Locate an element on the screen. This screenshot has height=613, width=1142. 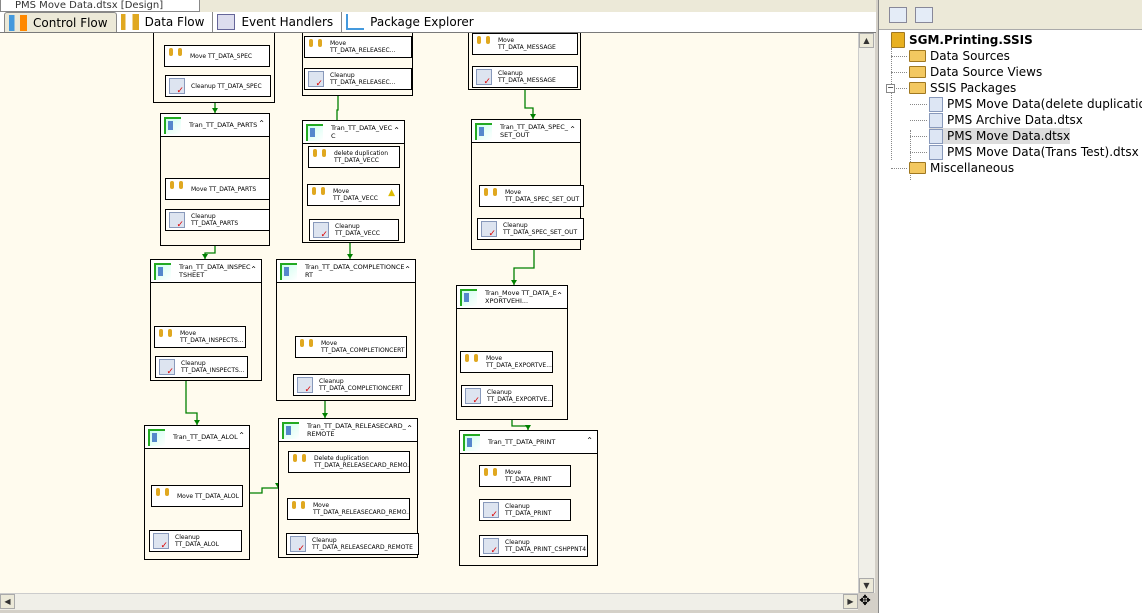
task-label: Cleanup TT_DATA_MESSAGE is located at coordinates (527, 77).